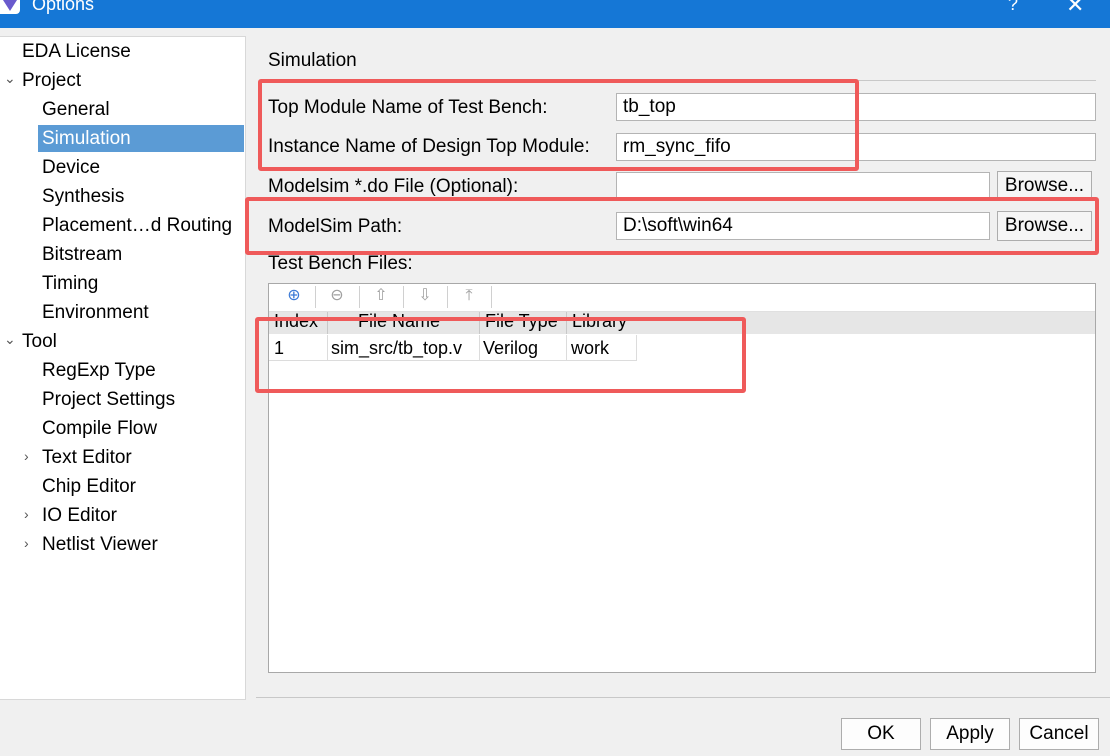  I want to click on tree-item-tool: Tool, so click(39, 341).